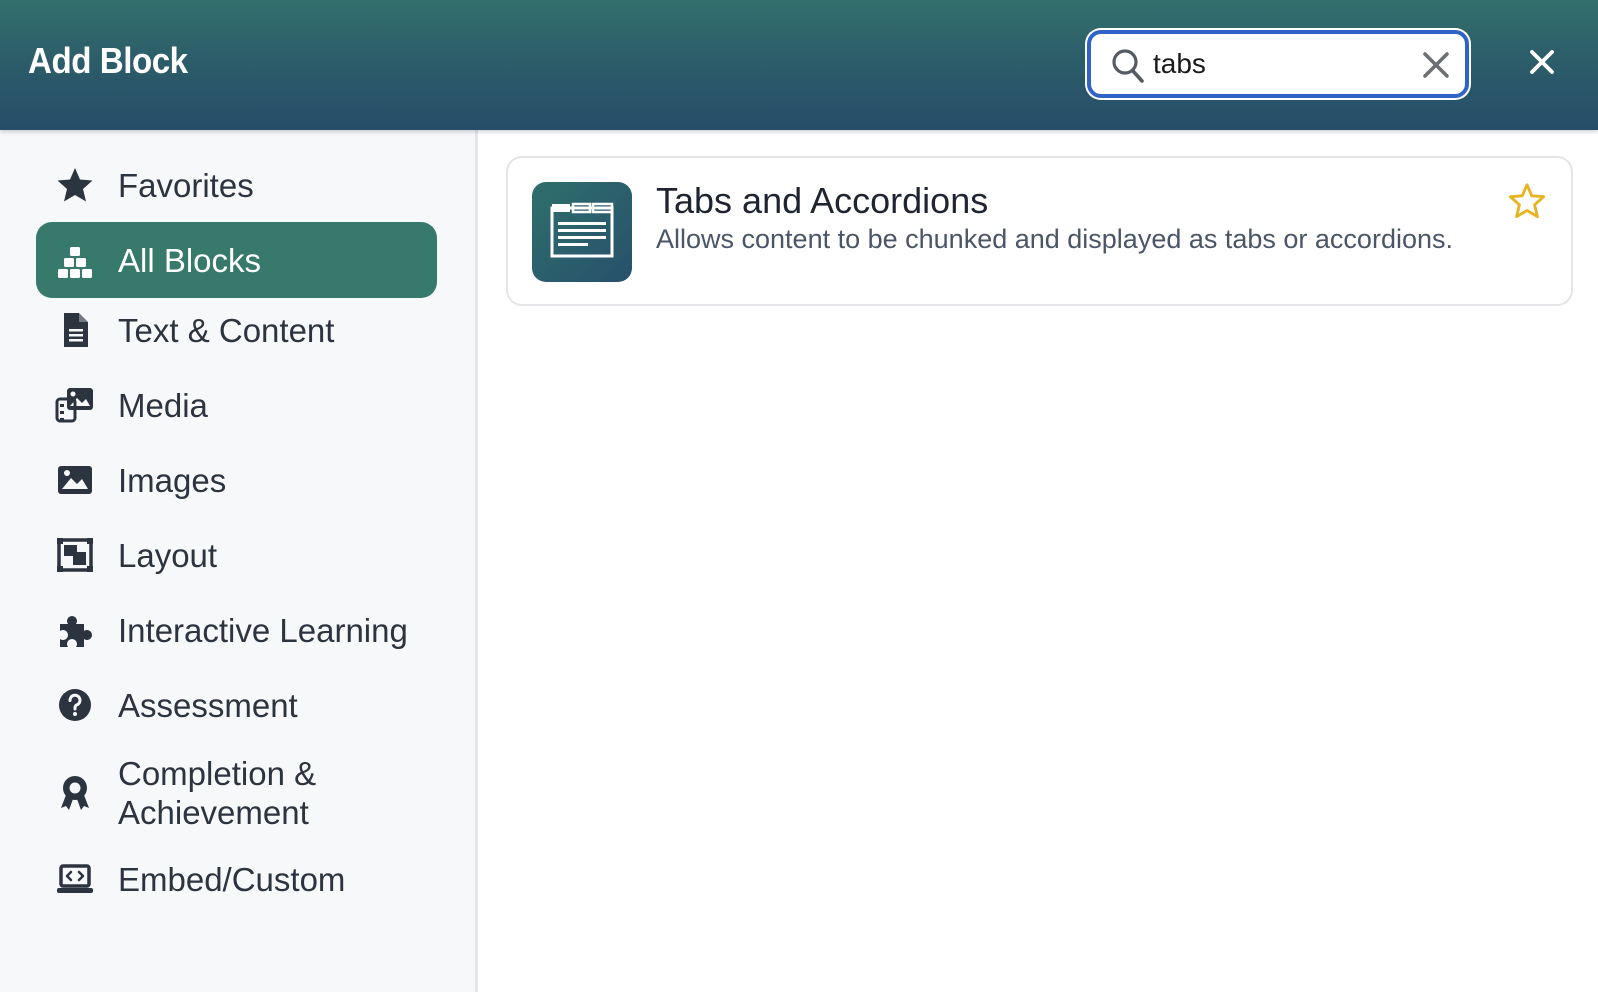 The height and width of the screenshot is (992, 1598). Describe the element at coordinates (1527, 201) in the screenshot. I see `favorite-star-icon` at that location.